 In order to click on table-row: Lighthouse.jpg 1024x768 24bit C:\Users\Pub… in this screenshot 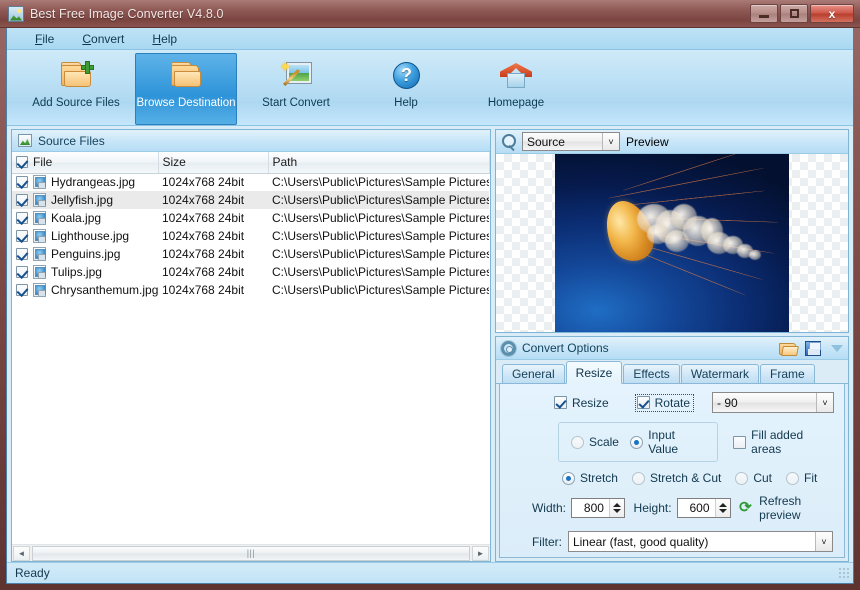, I will do `click(250, 236)`.